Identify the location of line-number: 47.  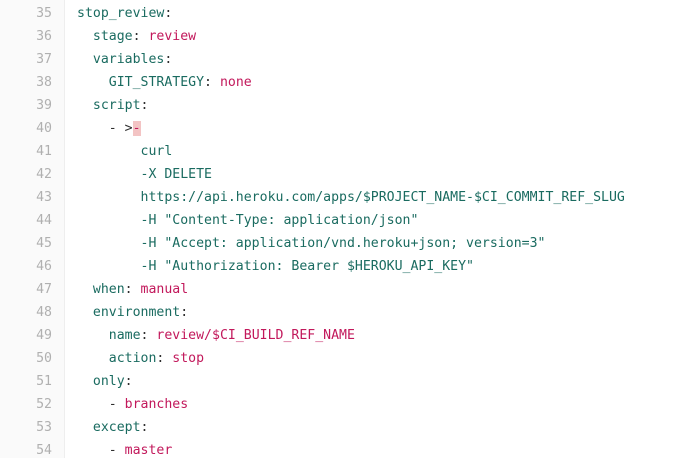
(26, 289).